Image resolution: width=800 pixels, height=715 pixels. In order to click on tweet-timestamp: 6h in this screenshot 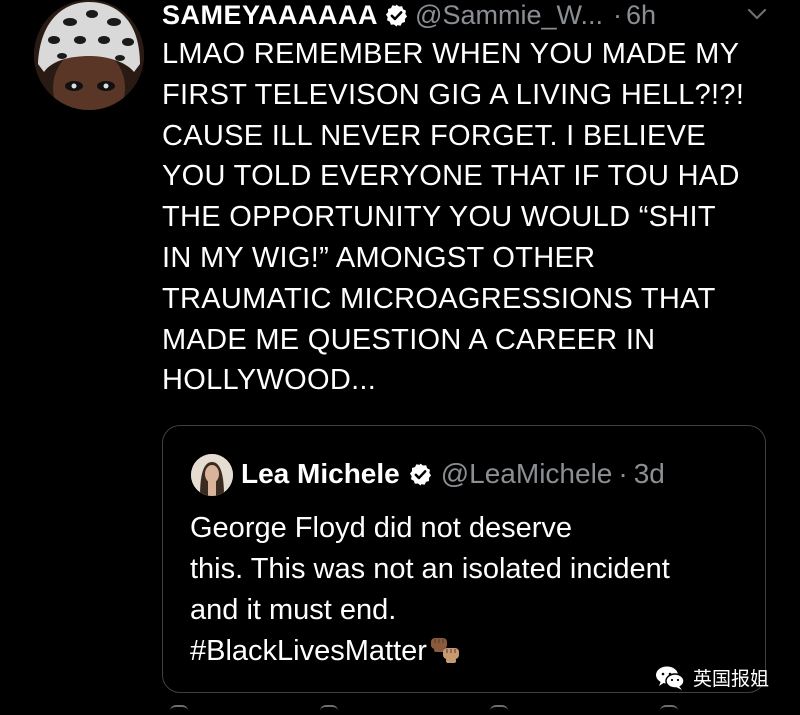, I will do `click(641, 15)`.